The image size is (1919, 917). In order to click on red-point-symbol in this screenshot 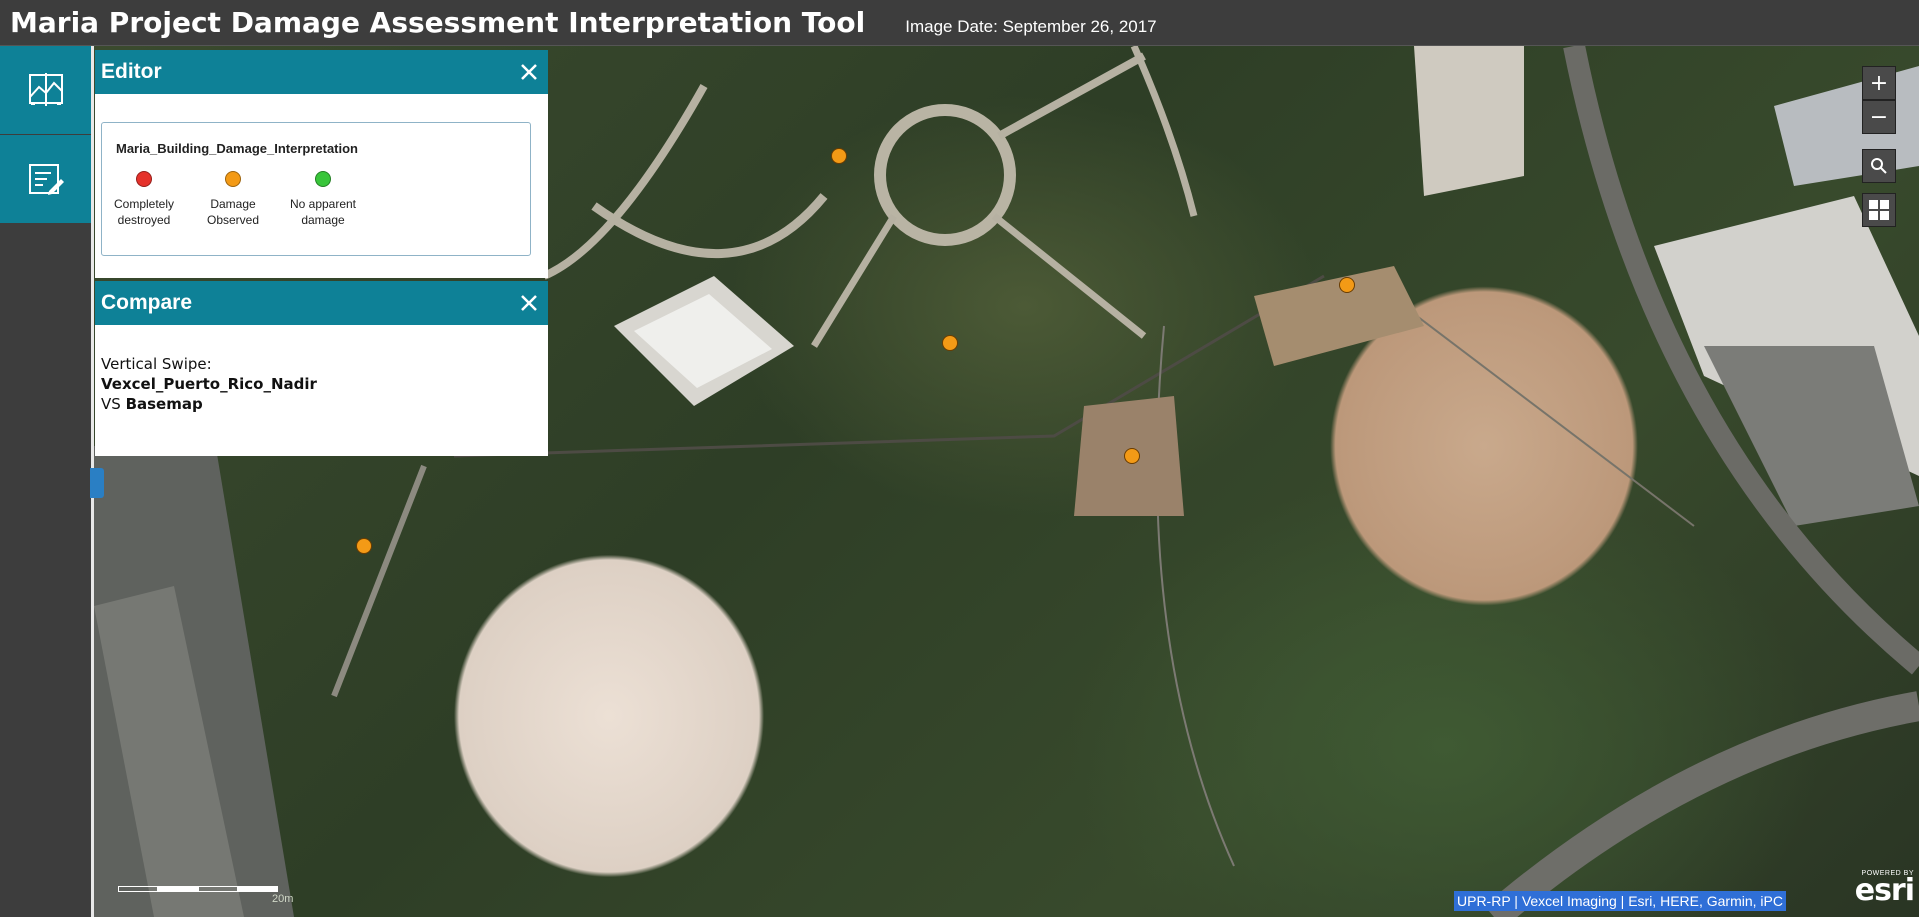, I will do `click(144, 179)`.